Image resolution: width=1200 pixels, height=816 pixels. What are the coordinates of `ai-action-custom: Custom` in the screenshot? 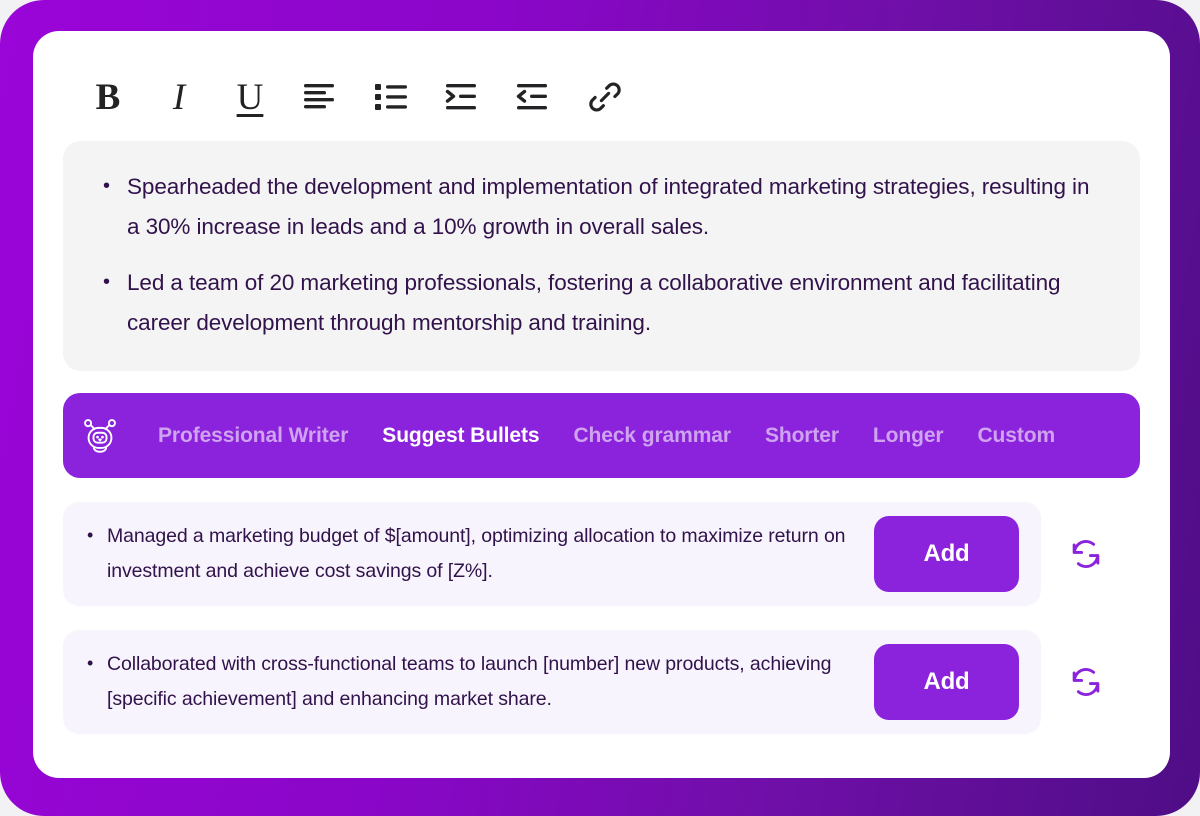 It's located at (1016, 436).